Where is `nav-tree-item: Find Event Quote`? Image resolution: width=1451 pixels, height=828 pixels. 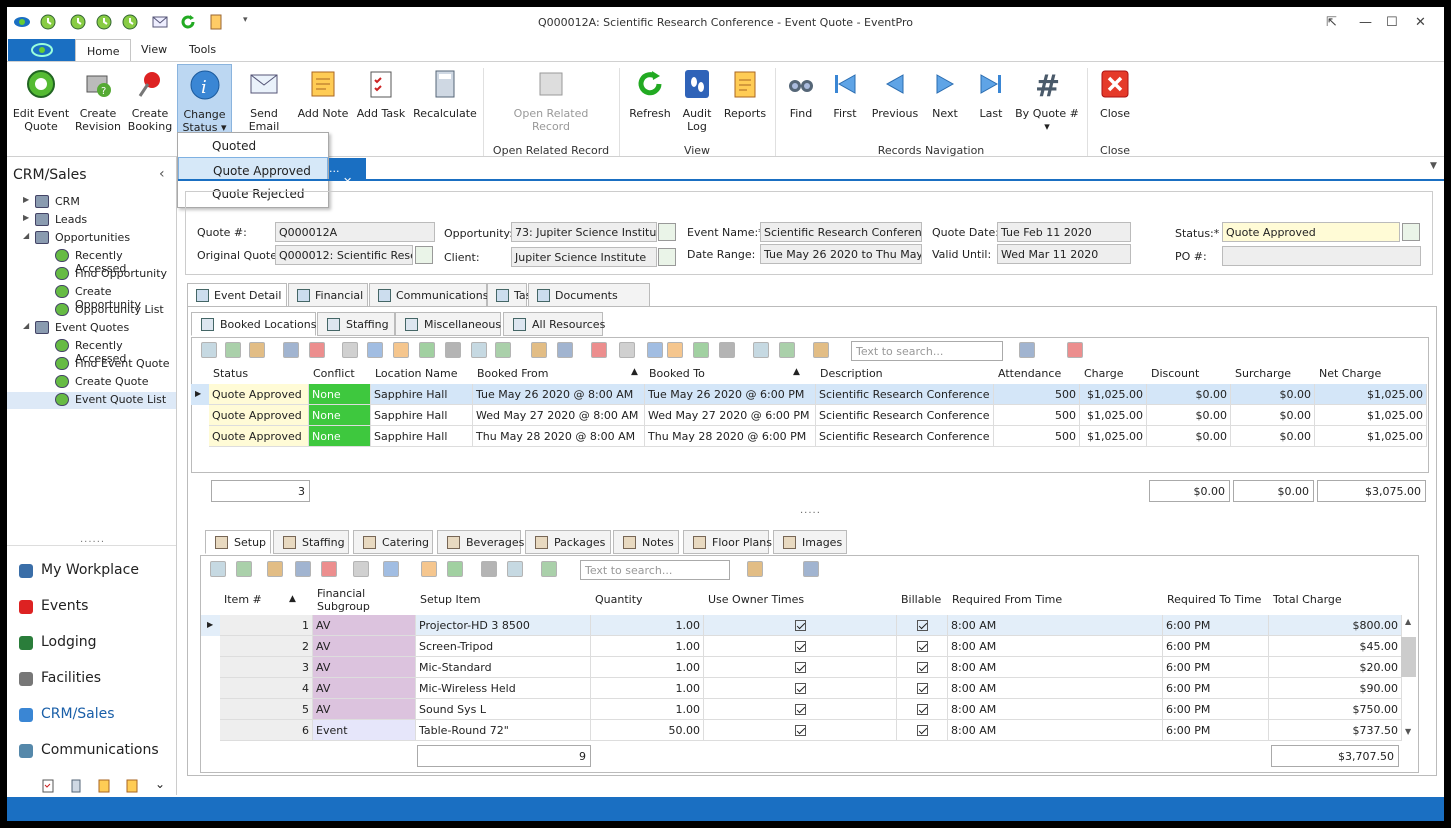 nav-tree-item: Find Event Quote is located at coordinates (91, 364).